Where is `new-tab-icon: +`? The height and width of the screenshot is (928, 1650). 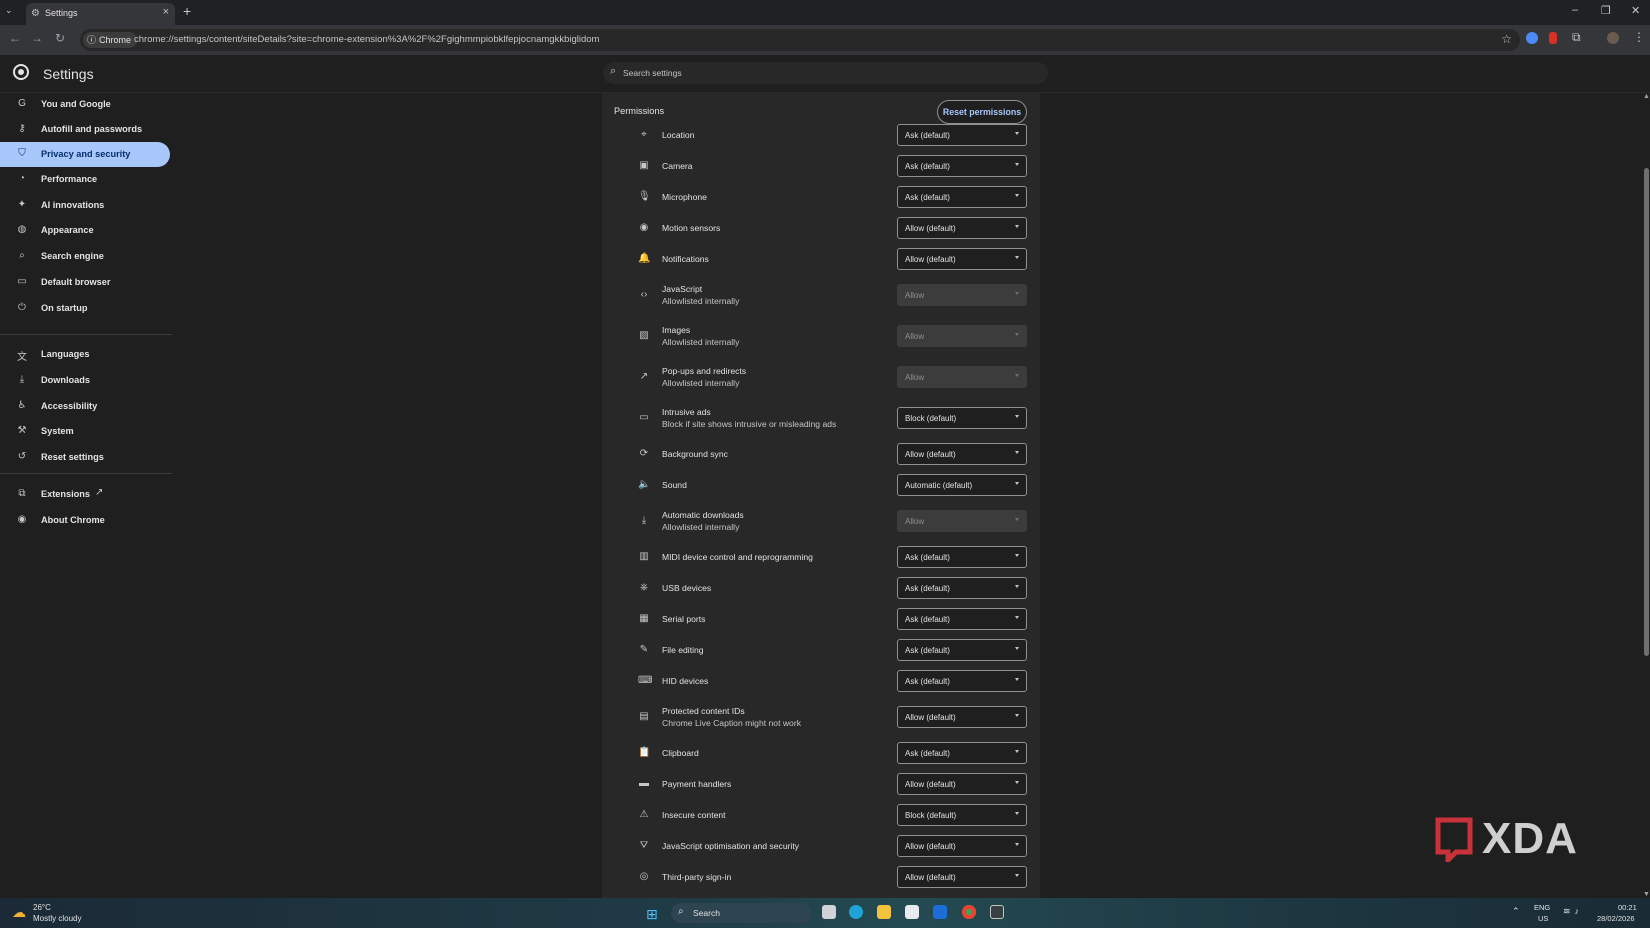 new-tab-icon: + is located at coordinates (187, 11).